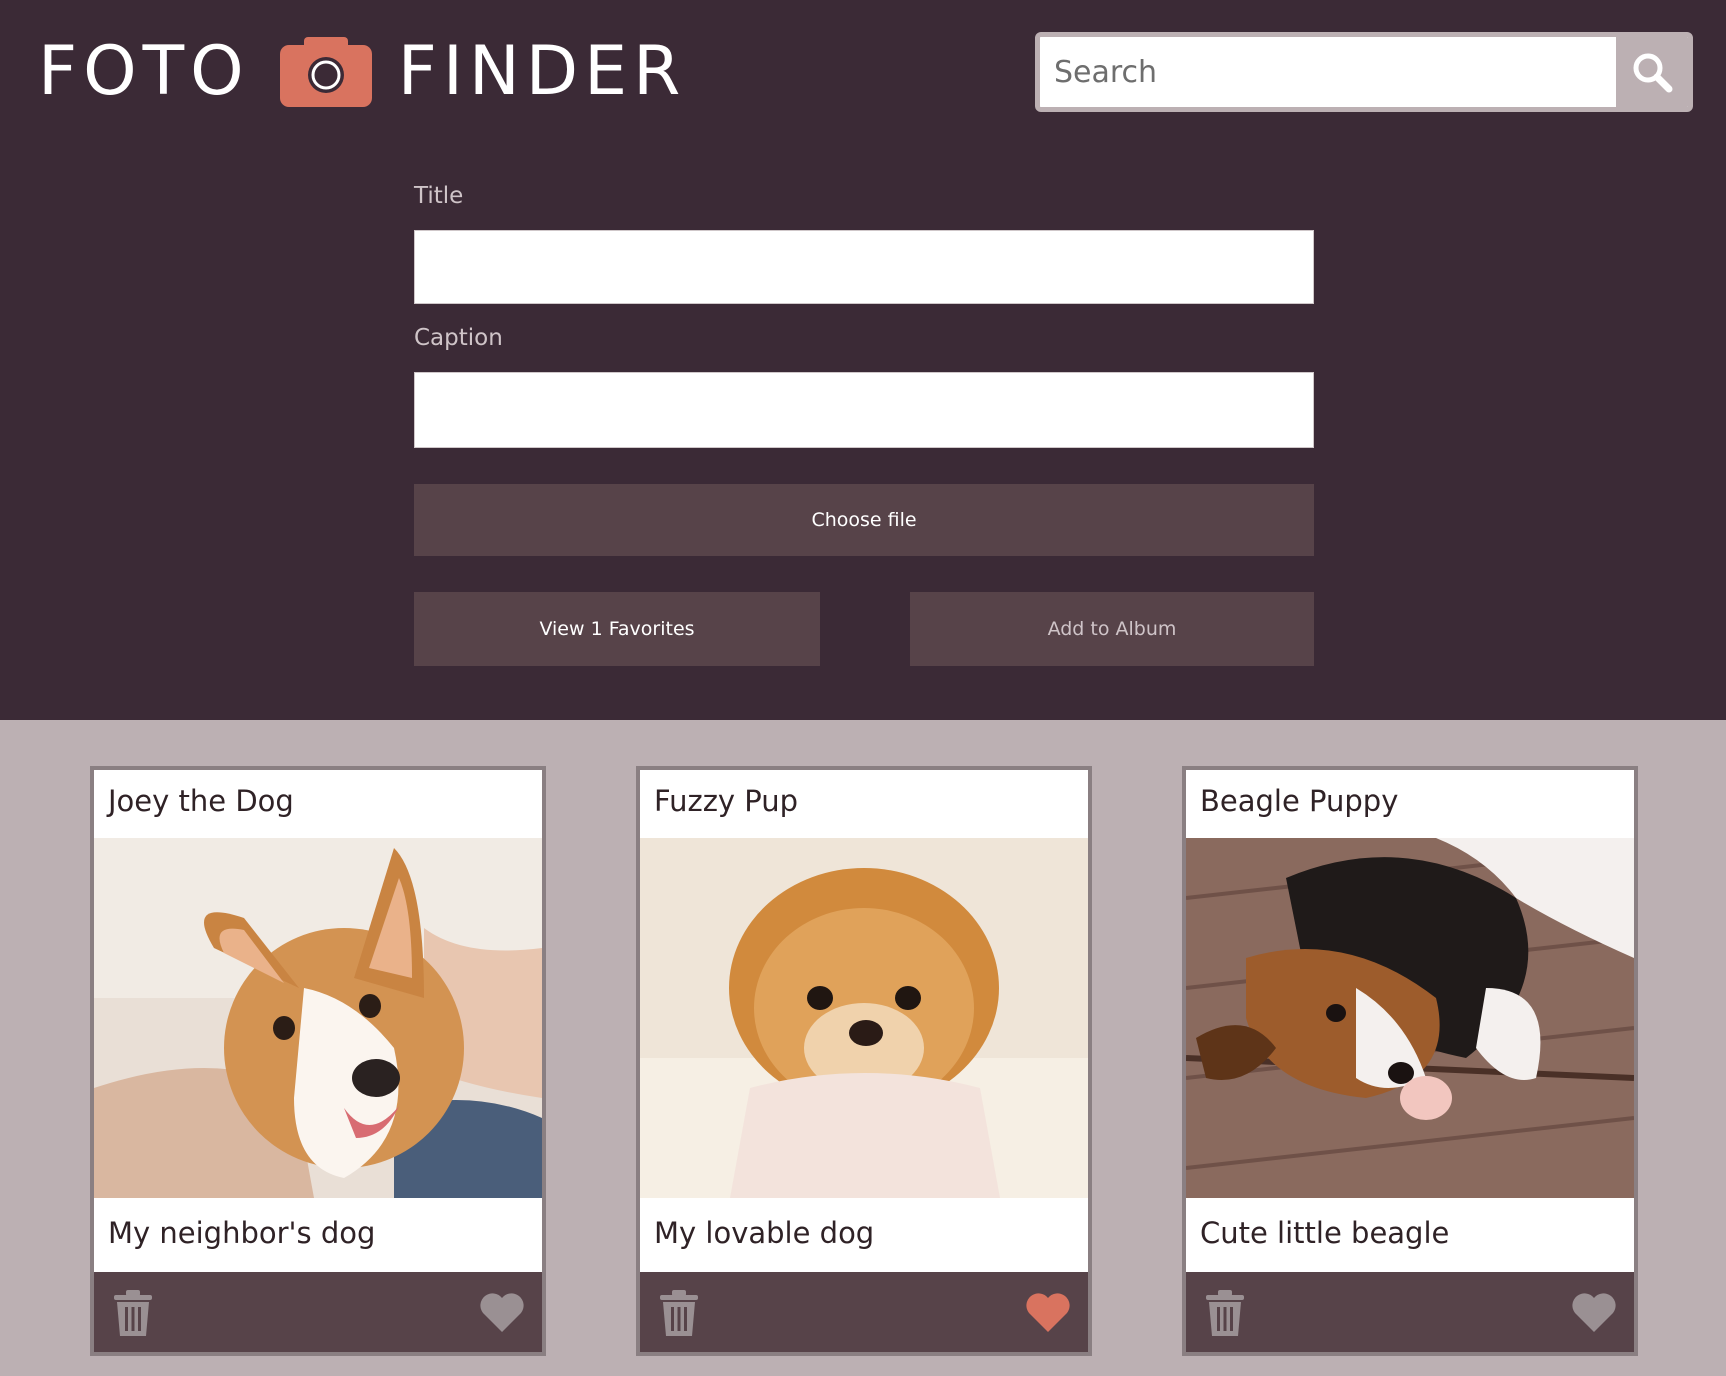  I want to click on logo-text-right: FINDER, so click(542, 71).